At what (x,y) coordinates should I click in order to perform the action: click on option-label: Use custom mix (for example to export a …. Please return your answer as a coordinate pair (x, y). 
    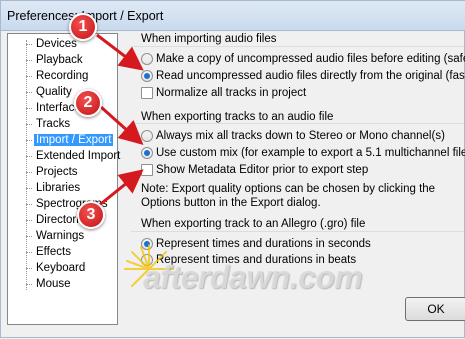
    Looking at the image, I should click on (310, 153).